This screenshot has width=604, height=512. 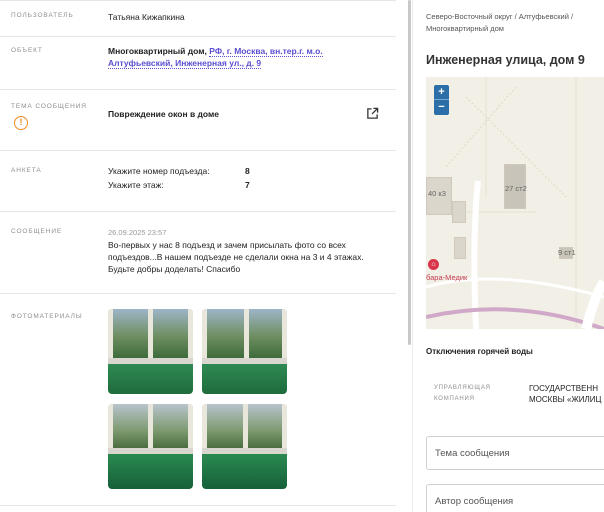 I want to click on topic-label: Тема сообщения, so click(x=49, y=106).